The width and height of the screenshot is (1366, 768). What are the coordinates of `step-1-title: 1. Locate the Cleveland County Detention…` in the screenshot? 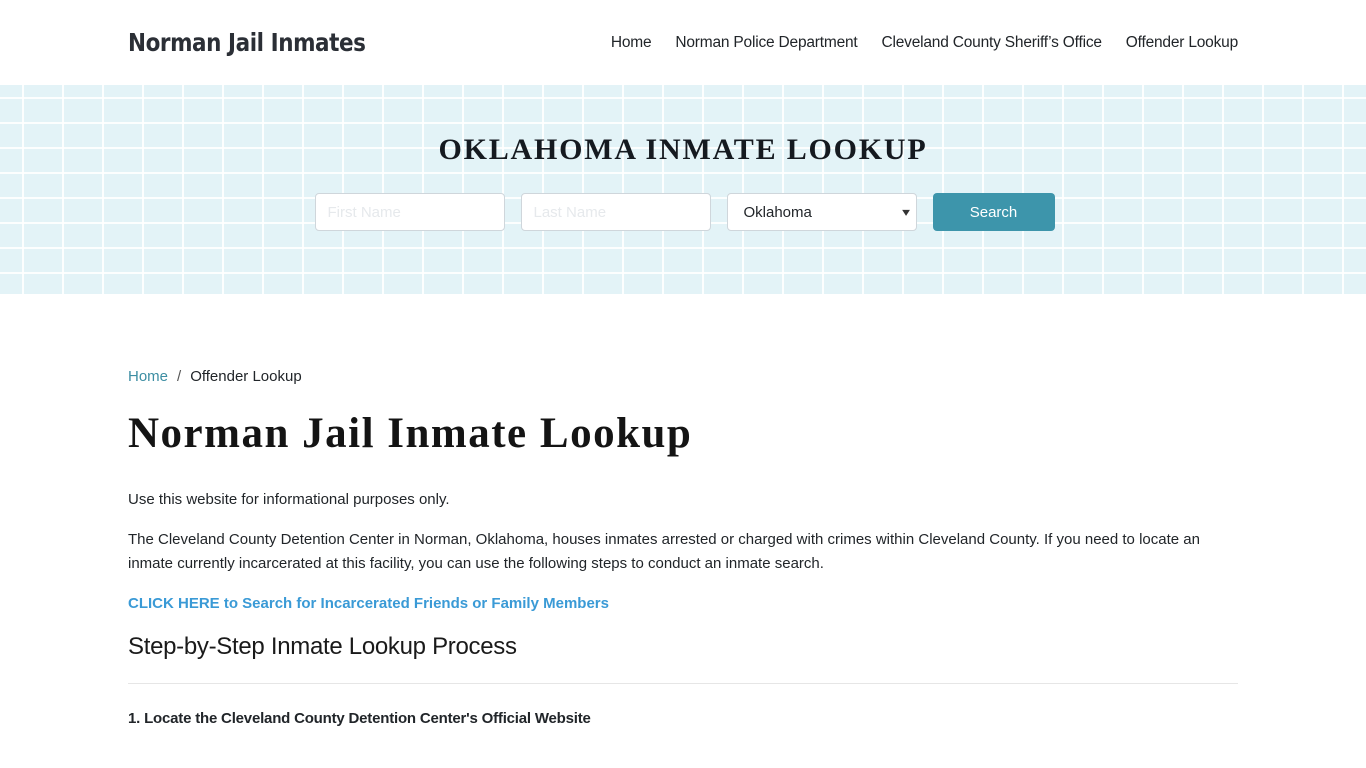 It's located at (359, 718).